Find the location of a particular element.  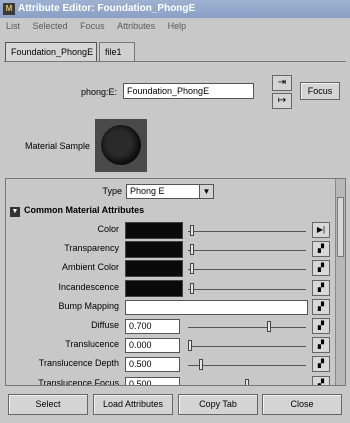

type-label: Type is located at coordinates (112, 191).